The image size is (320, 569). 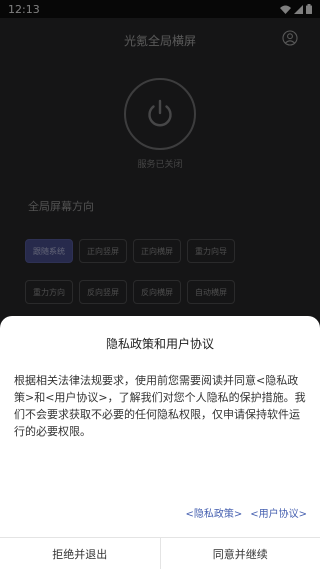 I want to click on privacy-policy-link: <隐私政策>, so click(x=213, y=512).